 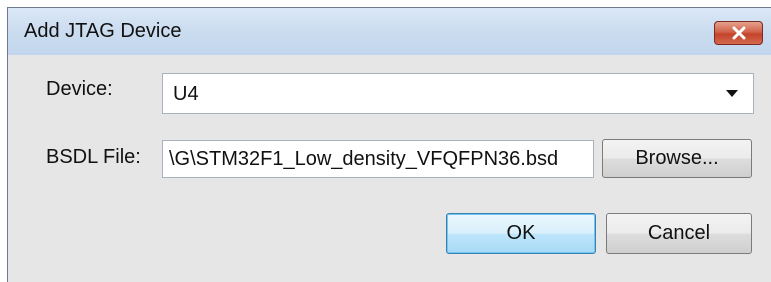 What do you see at coordinates (364, 159) in the screenshot?
I see `bsdl-file-input-value: \G\STM32F1_Low_density_VFQFPN36.bsd` at bounding box center [364, 159].